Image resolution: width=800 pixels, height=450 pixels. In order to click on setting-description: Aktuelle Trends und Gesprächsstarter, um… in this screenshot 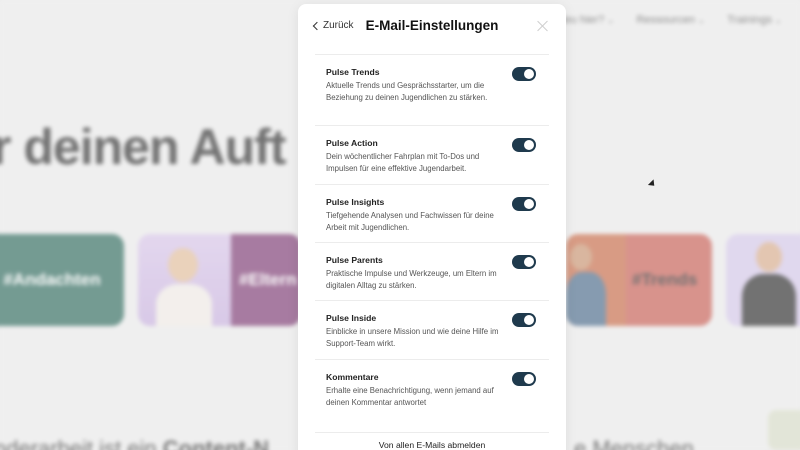, I will do `click(407, 91)`.